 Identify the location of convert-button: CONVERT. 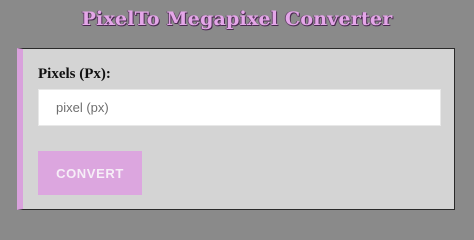
(90, 173).